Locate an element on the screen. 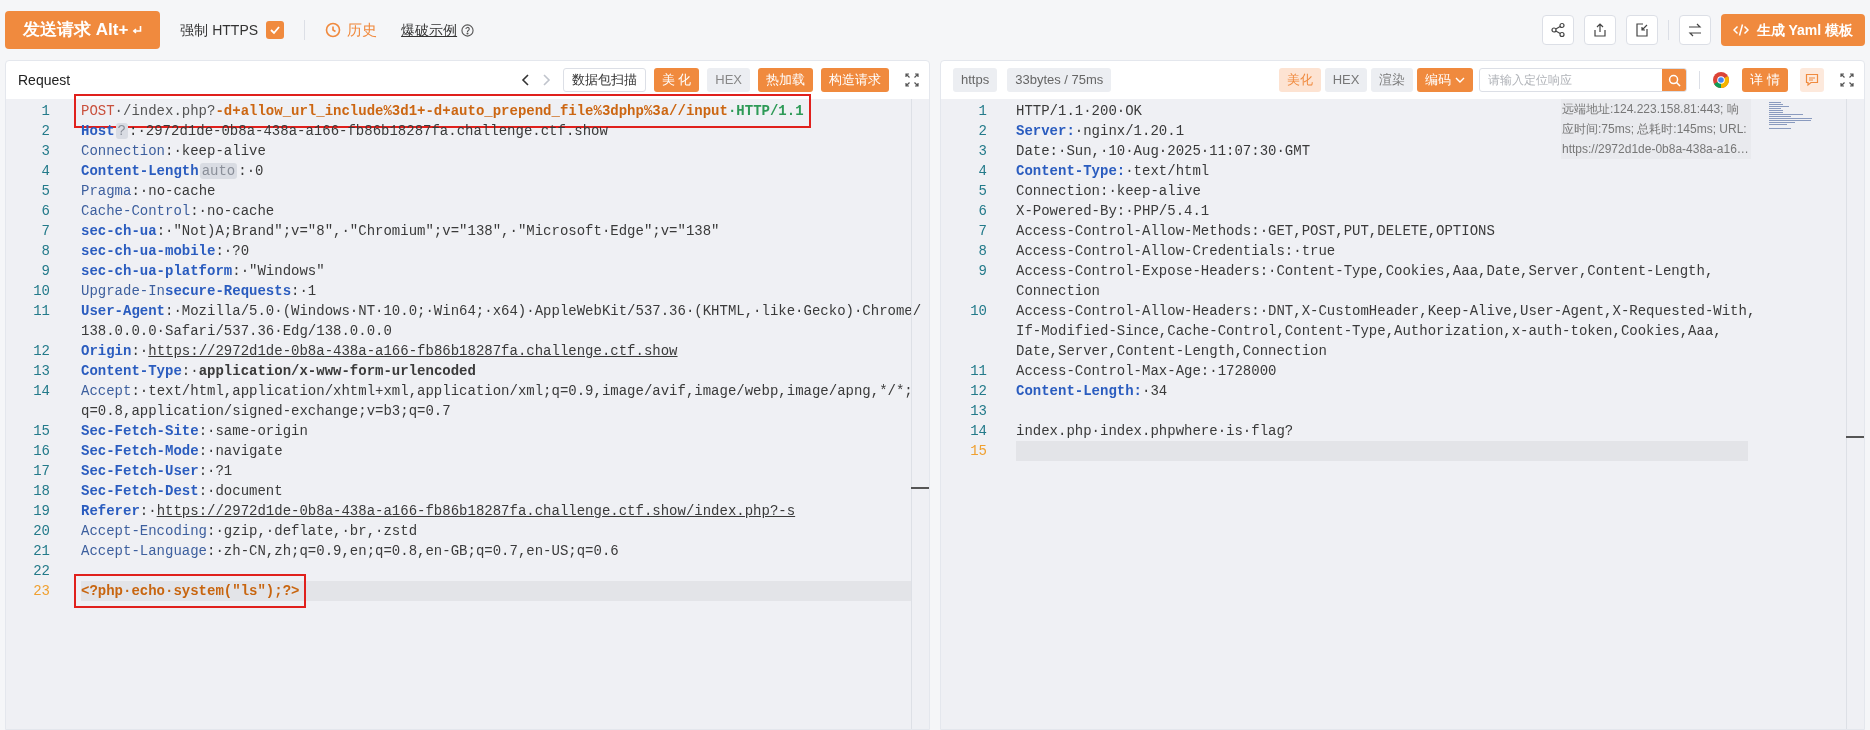  toolbar-button: 热加载 is located at coordinates (785, 80).